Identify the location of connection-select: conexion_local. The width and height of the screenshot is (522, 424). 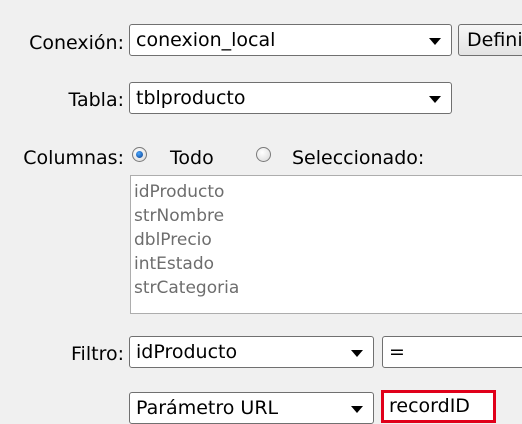
(290, 40).